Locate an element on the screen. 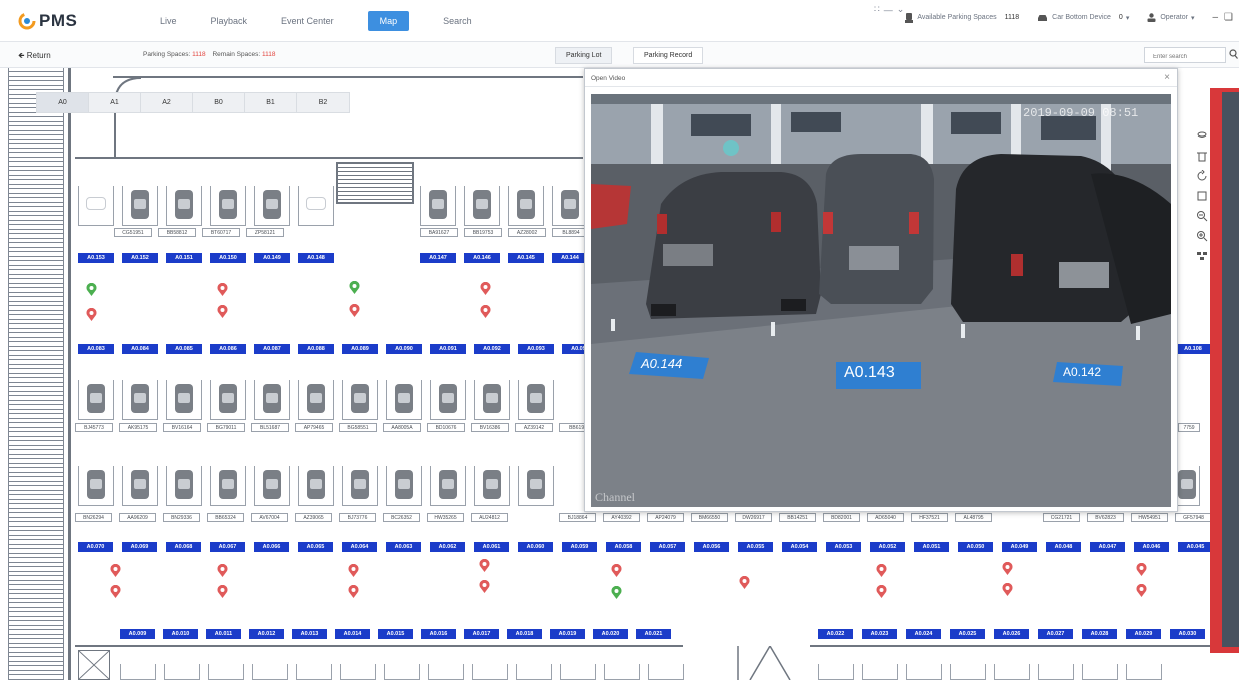 The image size is (1239, 680). slot-label: A0.013 is located at coordinates (309, 634).